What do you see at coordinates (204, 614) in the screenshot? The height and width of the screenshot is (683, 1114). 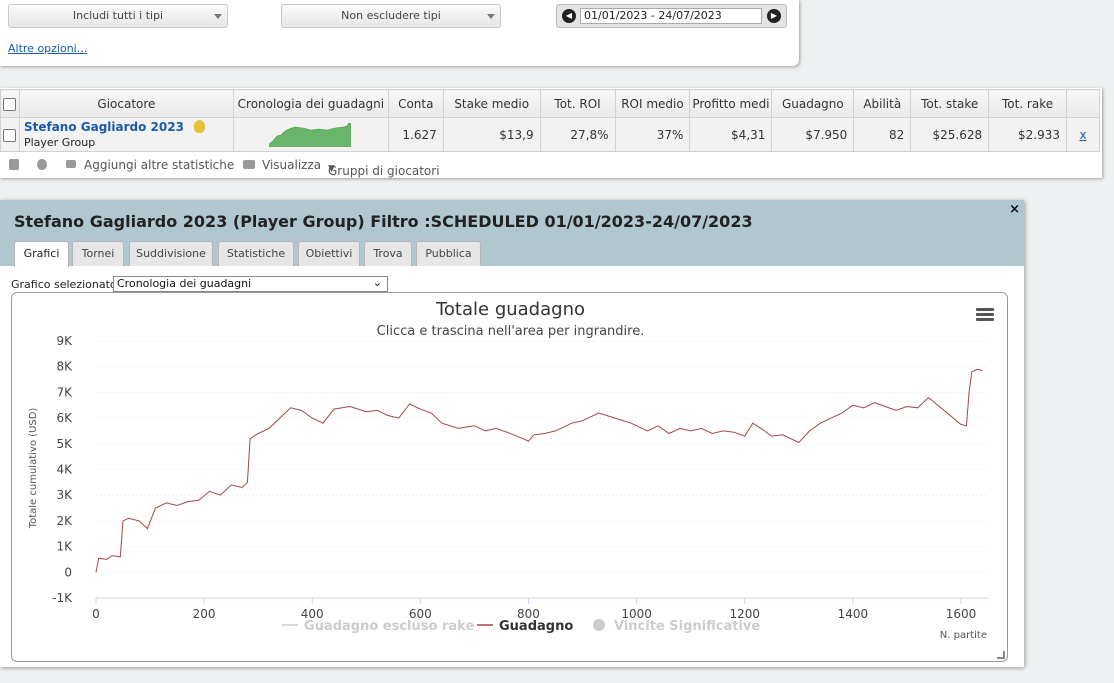 I see `x-tick-label: 200` at bounding box center [204, 614].